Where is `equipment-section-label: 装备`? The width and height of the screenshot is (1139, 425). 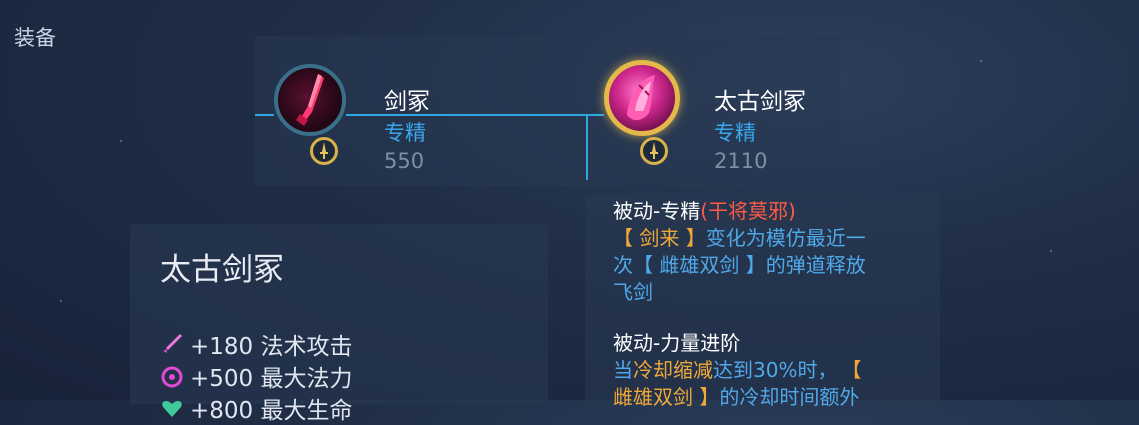 equipment-section-label: 装备 is located at coordinates (35, 38).